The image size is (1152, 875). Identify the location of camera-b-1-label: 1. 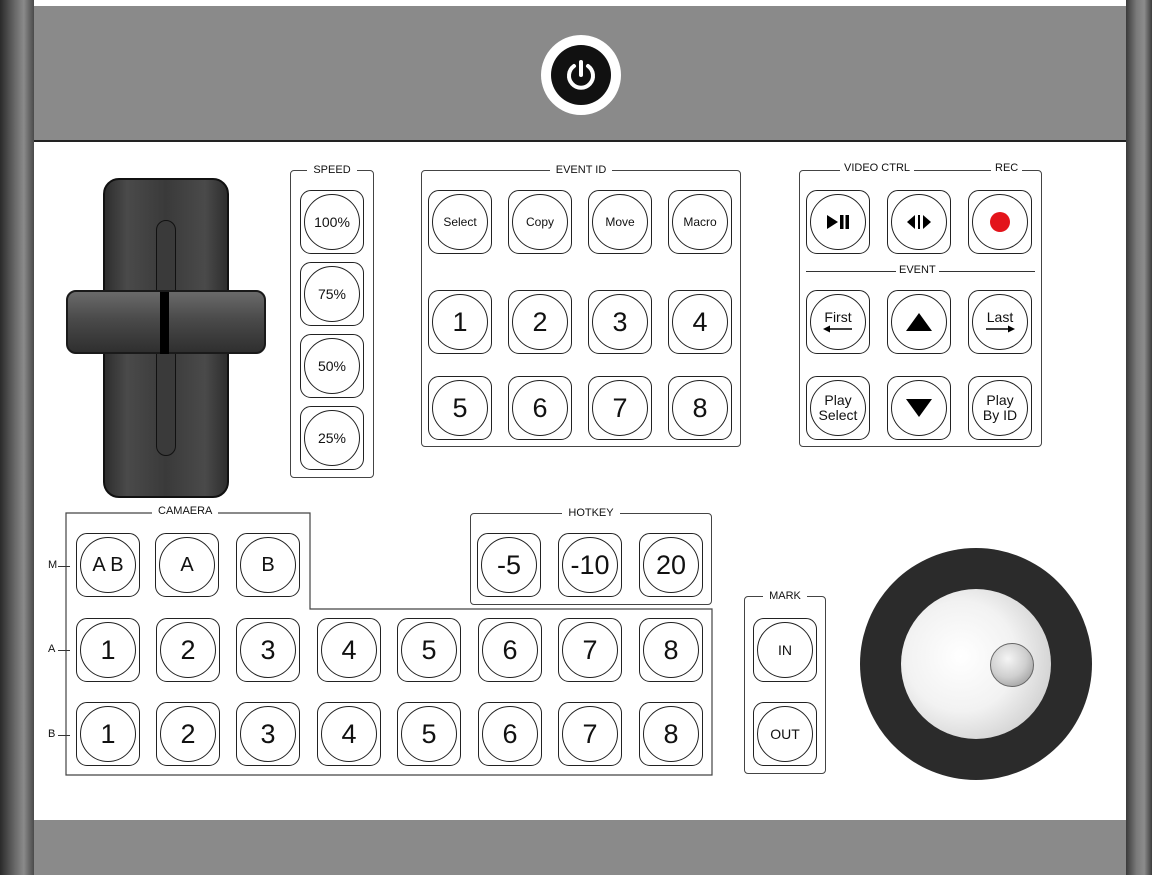
(108, 733).